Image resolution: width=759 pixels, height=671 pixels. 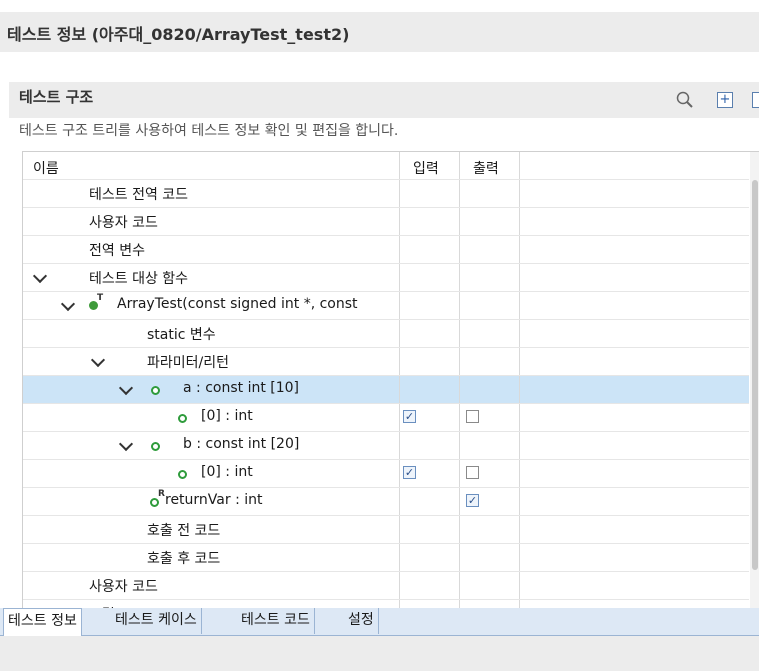 I want to click on tree-row: RreturnVar : int ✓, so click(x=386, y=502).